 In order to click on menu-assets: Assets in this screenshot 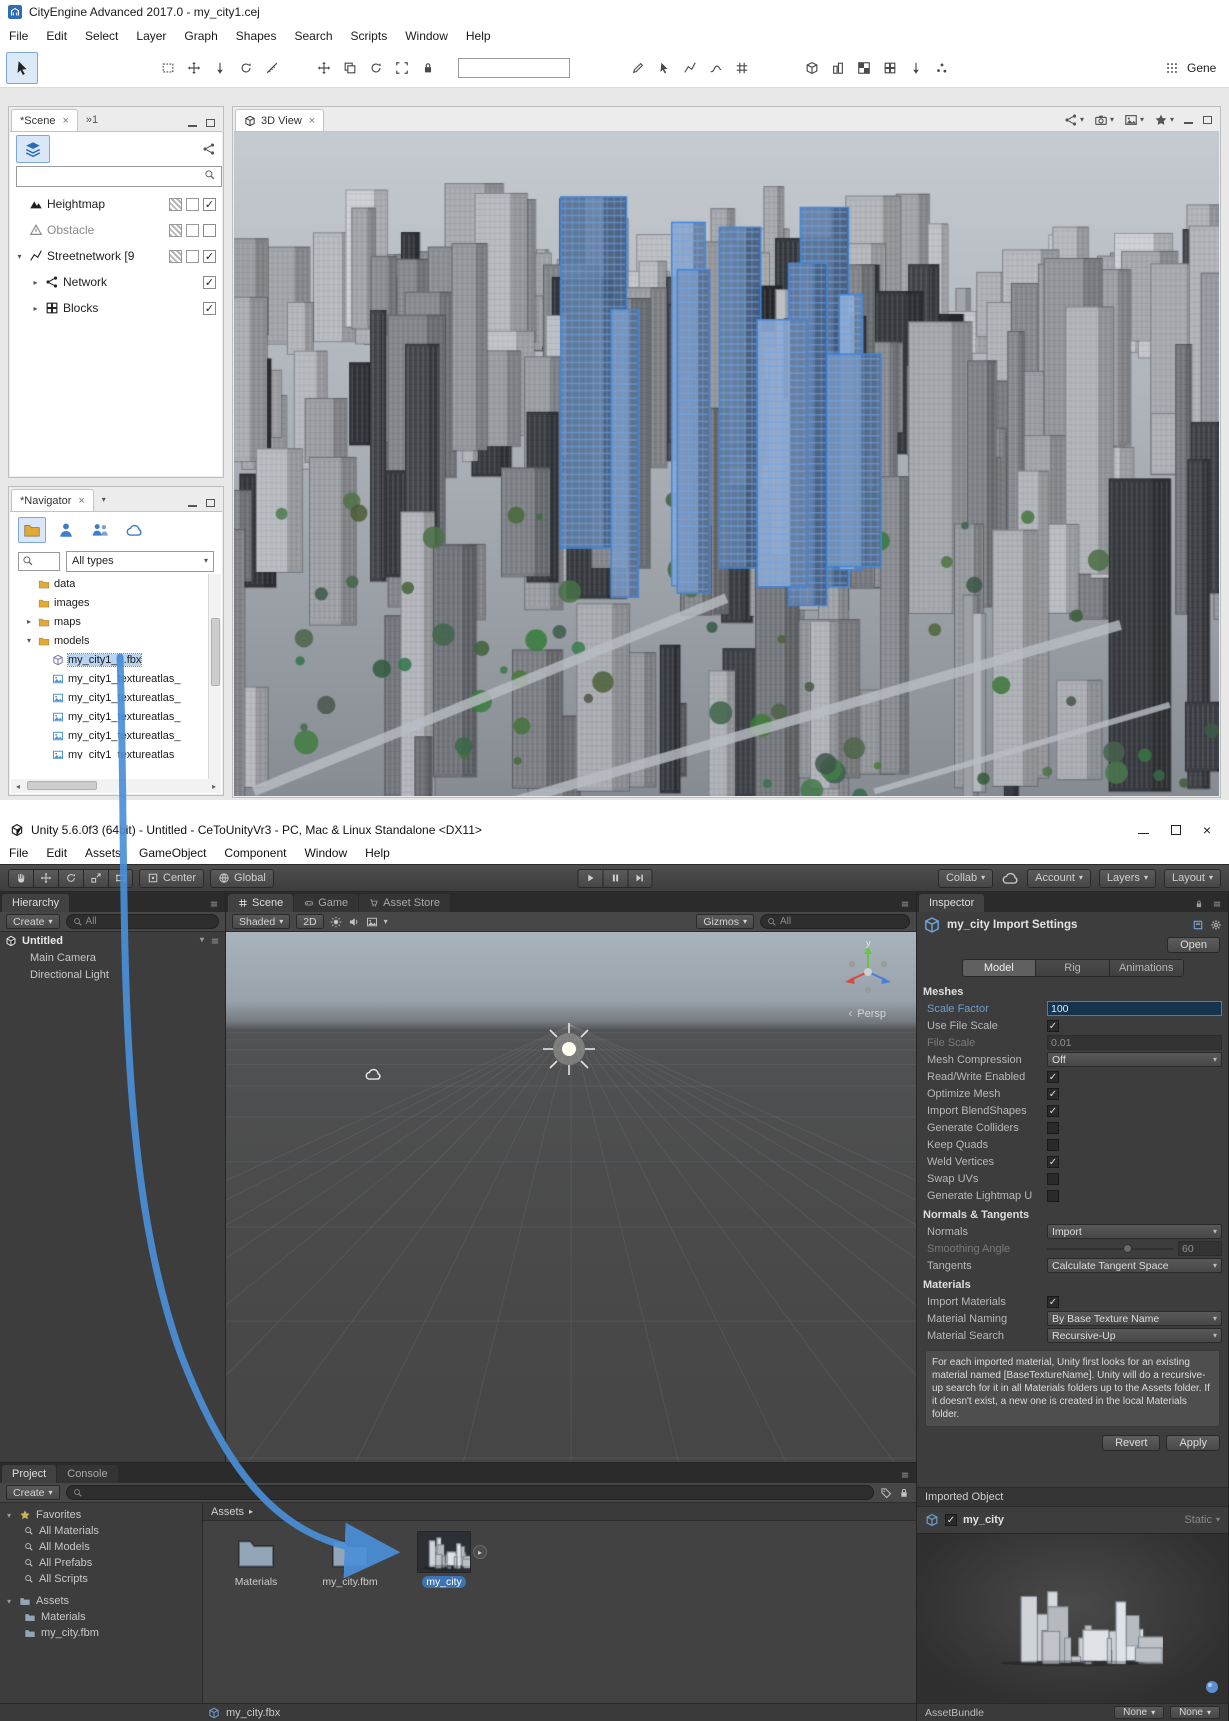, I will do `click(103, 853)`.